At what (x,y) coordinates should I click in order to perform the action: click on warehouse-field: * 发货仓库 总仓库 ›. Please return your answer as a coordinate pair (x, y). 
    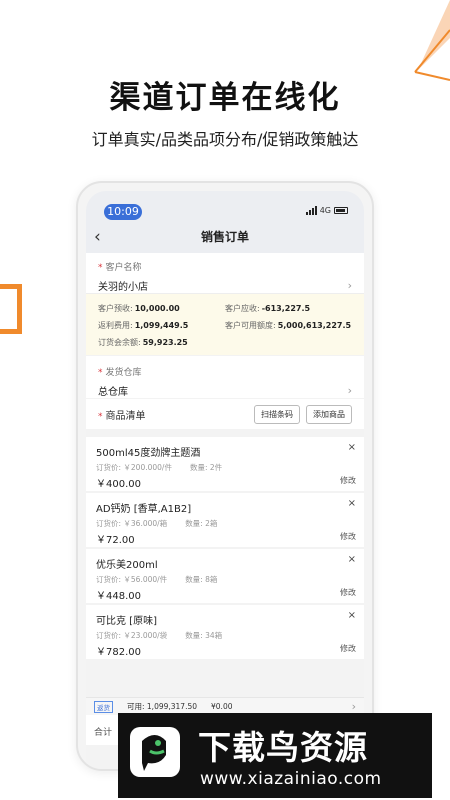
    Looking at the image, I should click on (225, 377).